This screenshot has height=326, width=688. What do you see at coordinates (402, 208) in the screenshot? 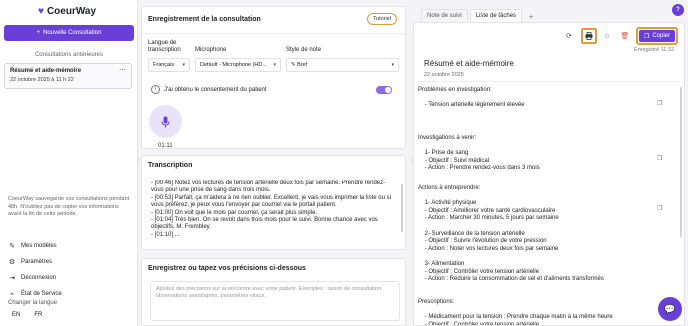
I see `transcription-scrollbar` at bounding box center [402, 208].